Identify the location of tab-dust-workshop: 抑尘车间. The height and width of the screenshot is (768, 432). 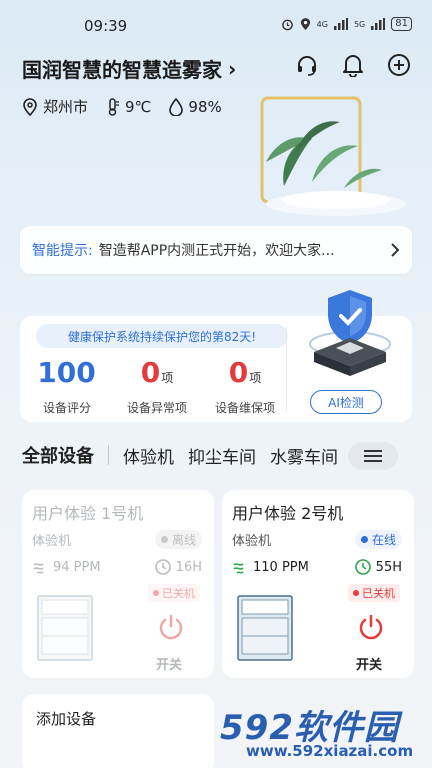
(222, 455).